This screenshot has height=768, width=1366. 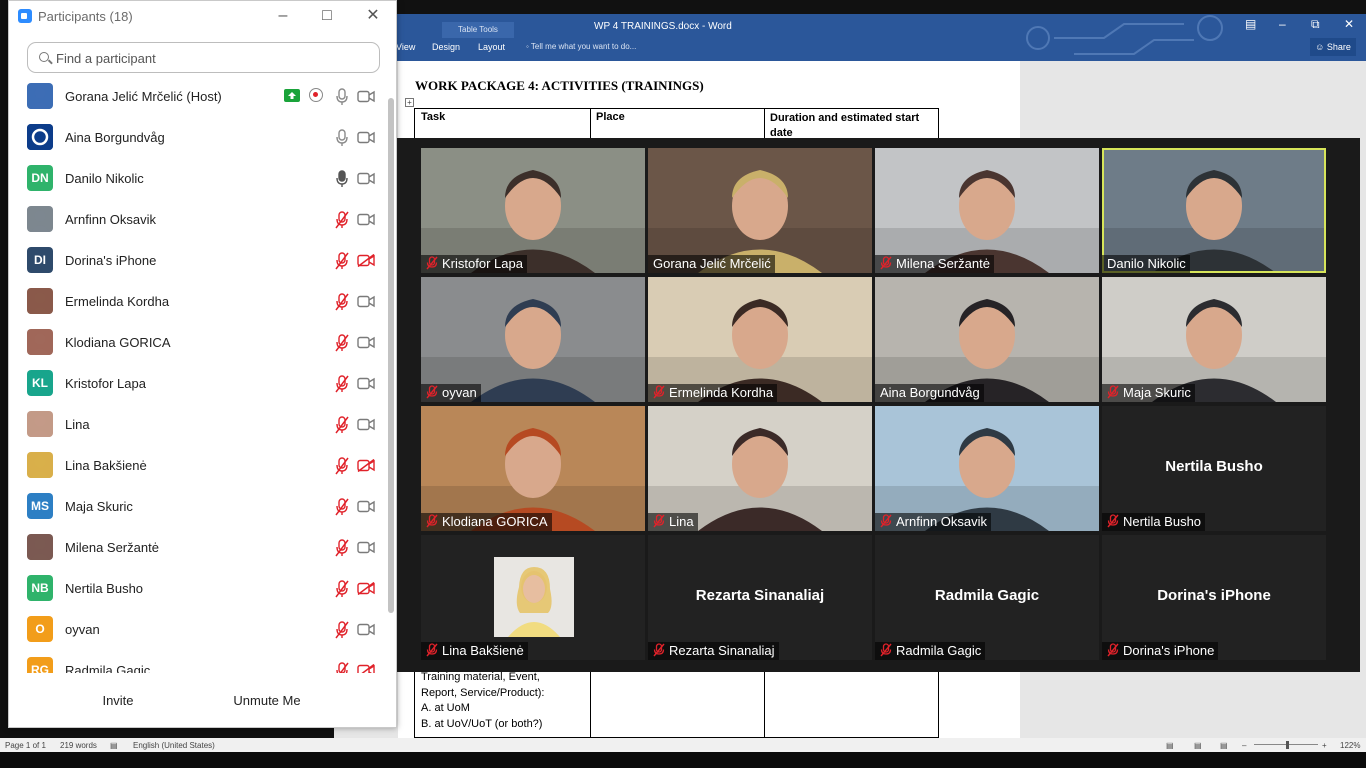 I want to click on participant-row: DI Dorina's iPhone, so click(x=196, y=260).